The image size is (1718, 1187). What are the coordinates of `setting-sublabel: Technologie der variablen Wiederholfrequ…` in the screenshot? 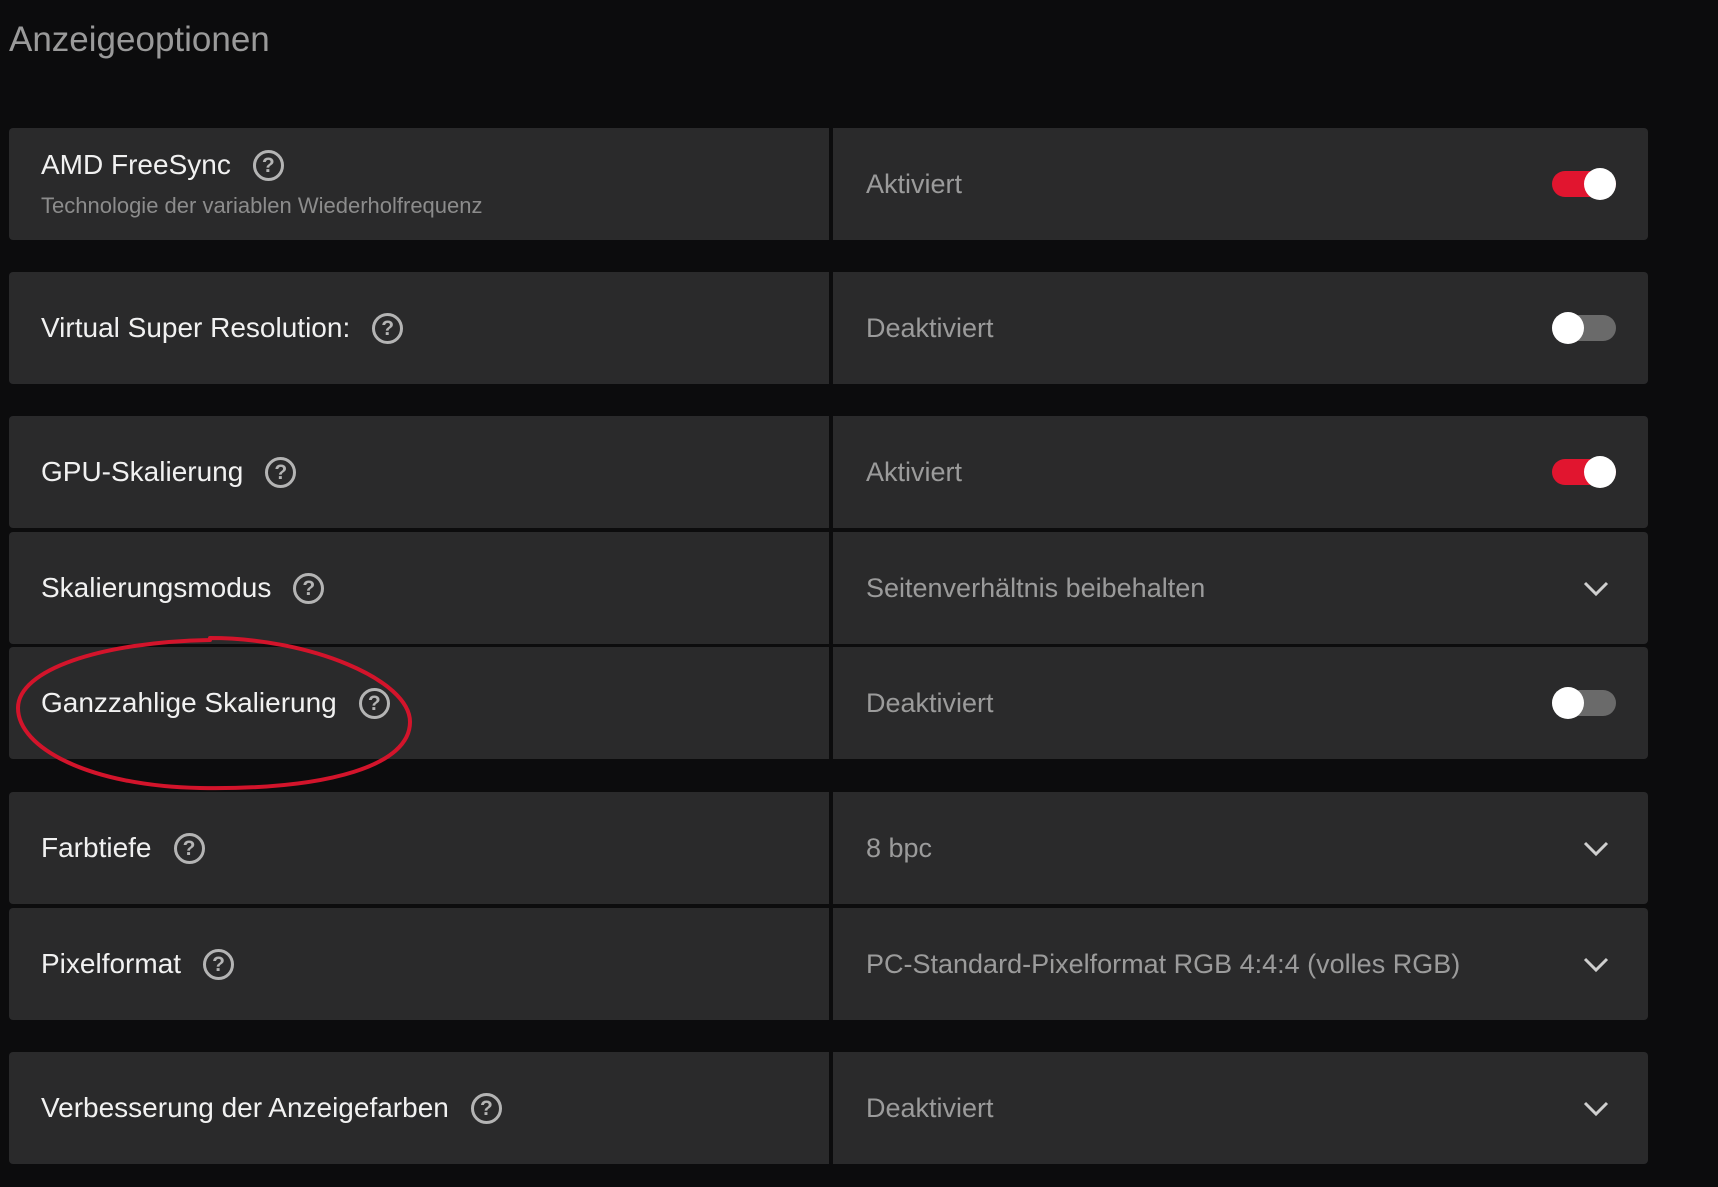 It's located at (262, 205).